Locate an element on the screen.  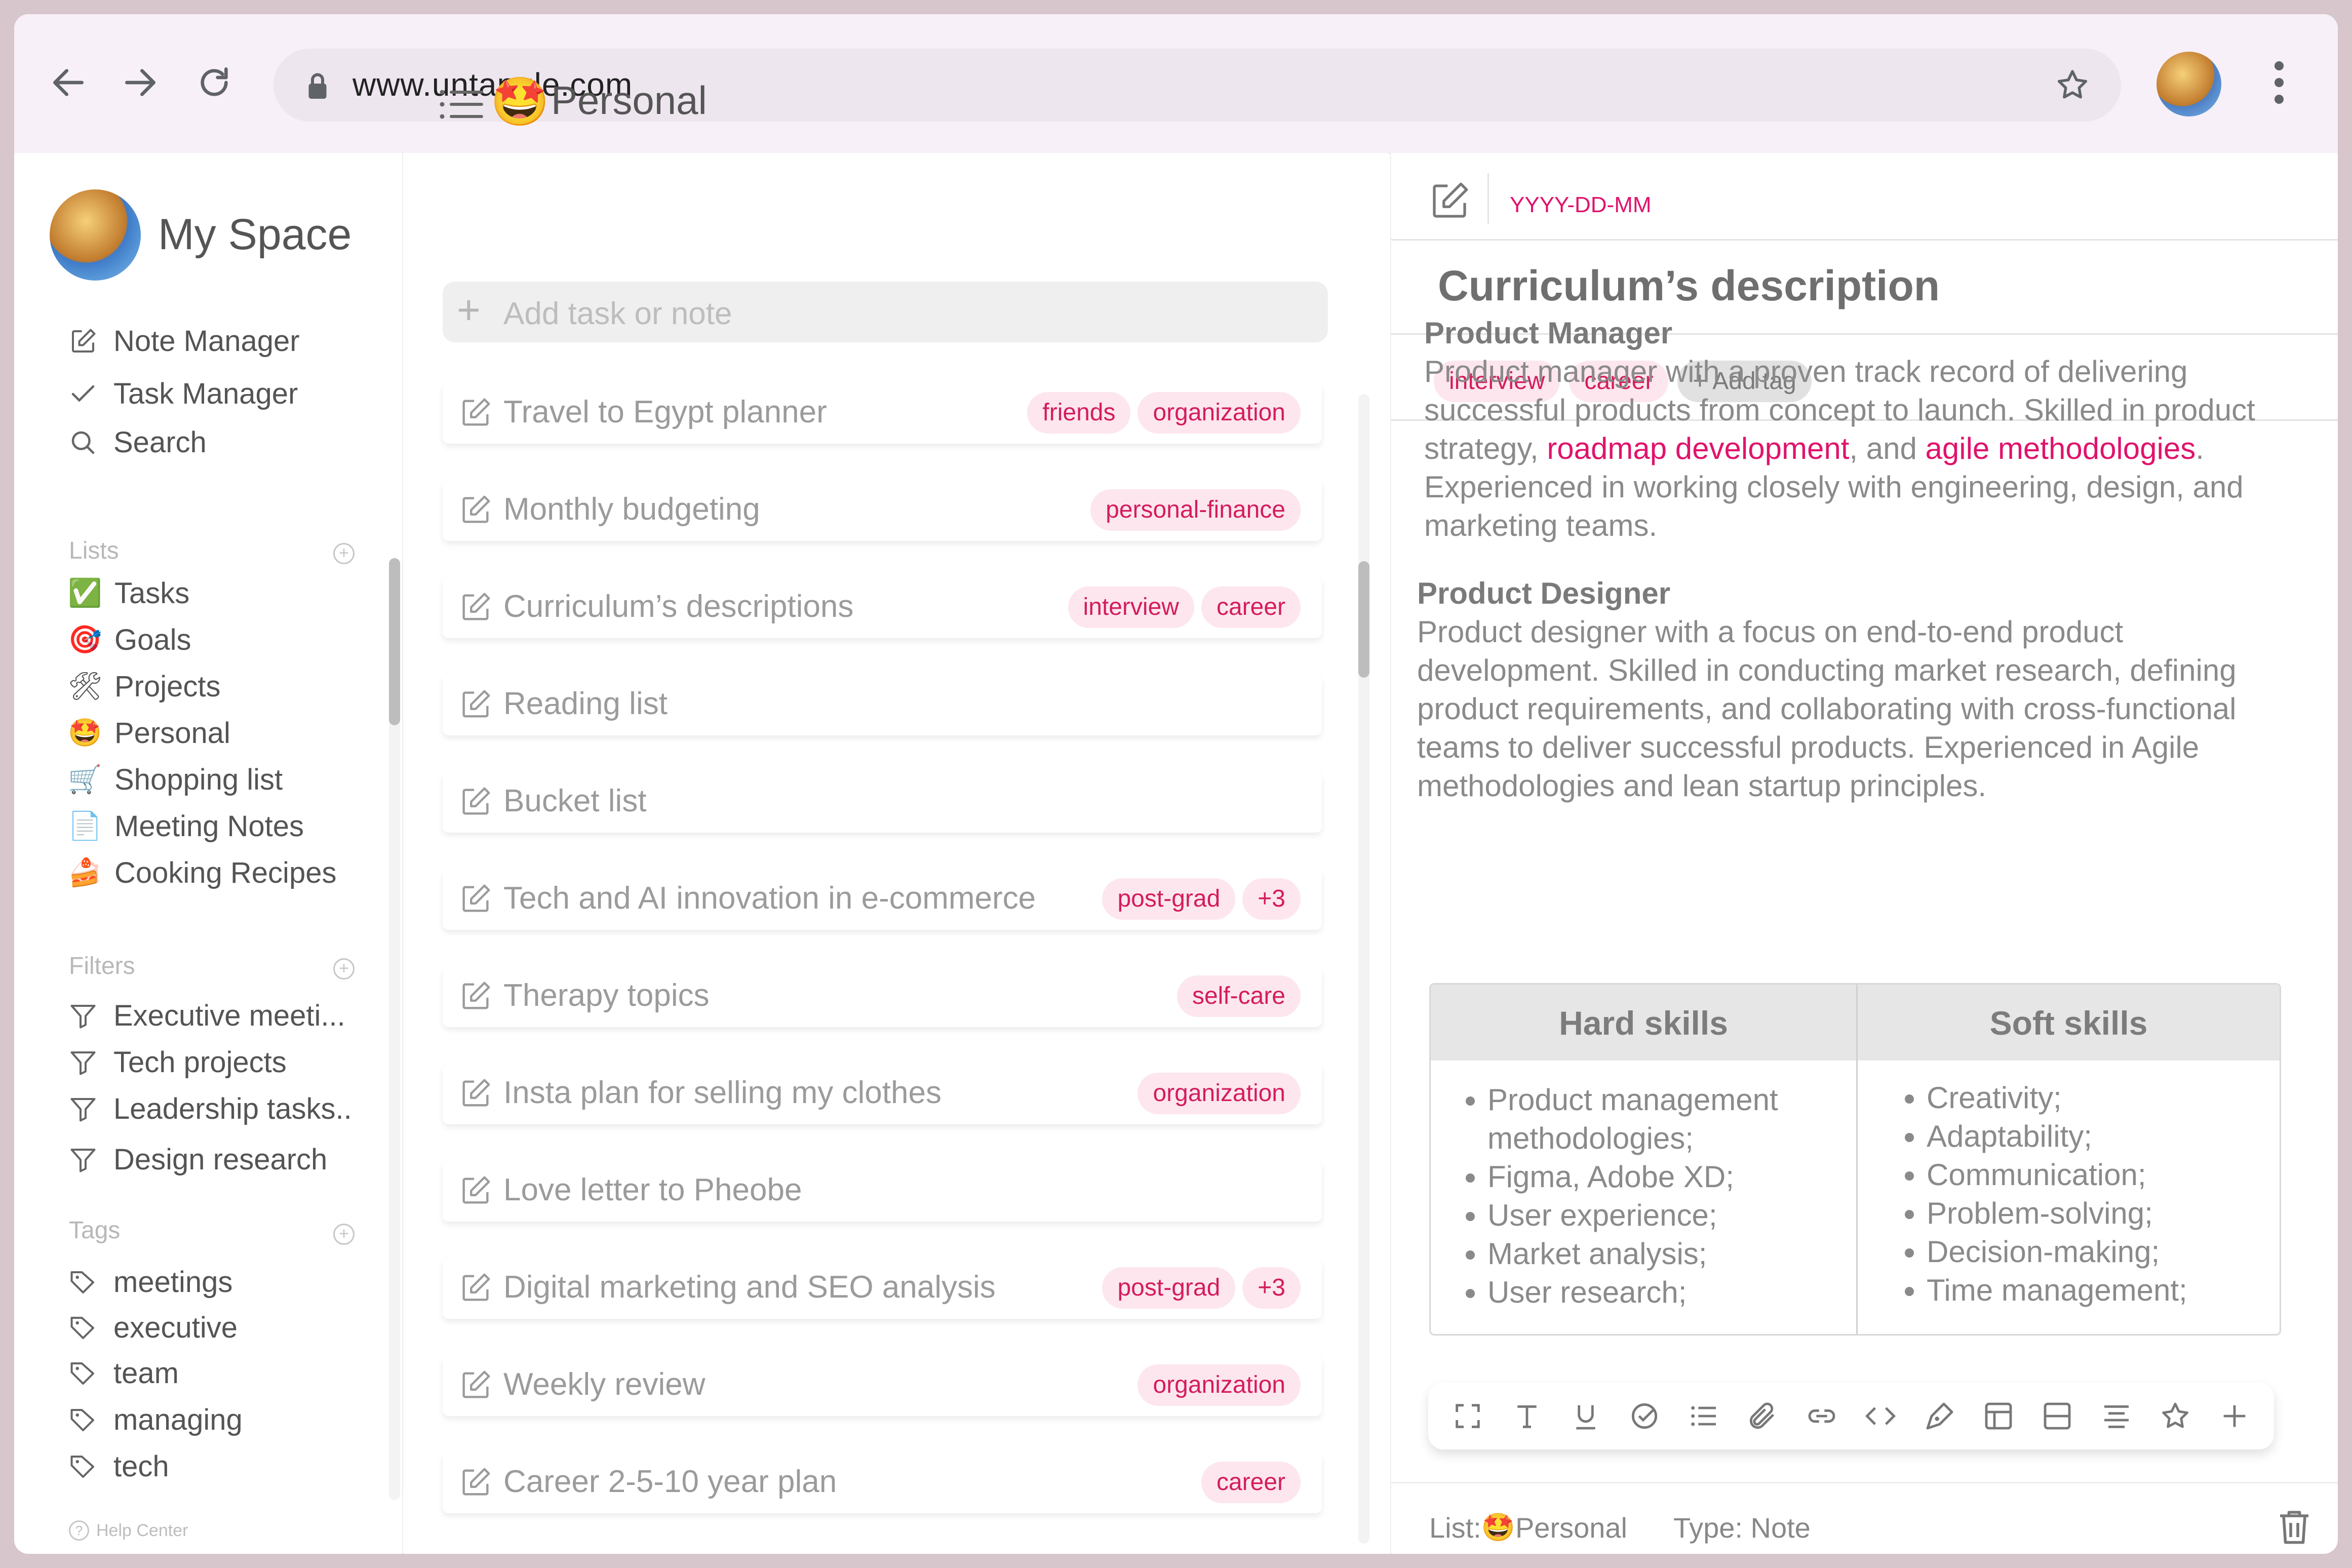
list-item-goals: 🎯 Goals is located at coordinates (129, 640).